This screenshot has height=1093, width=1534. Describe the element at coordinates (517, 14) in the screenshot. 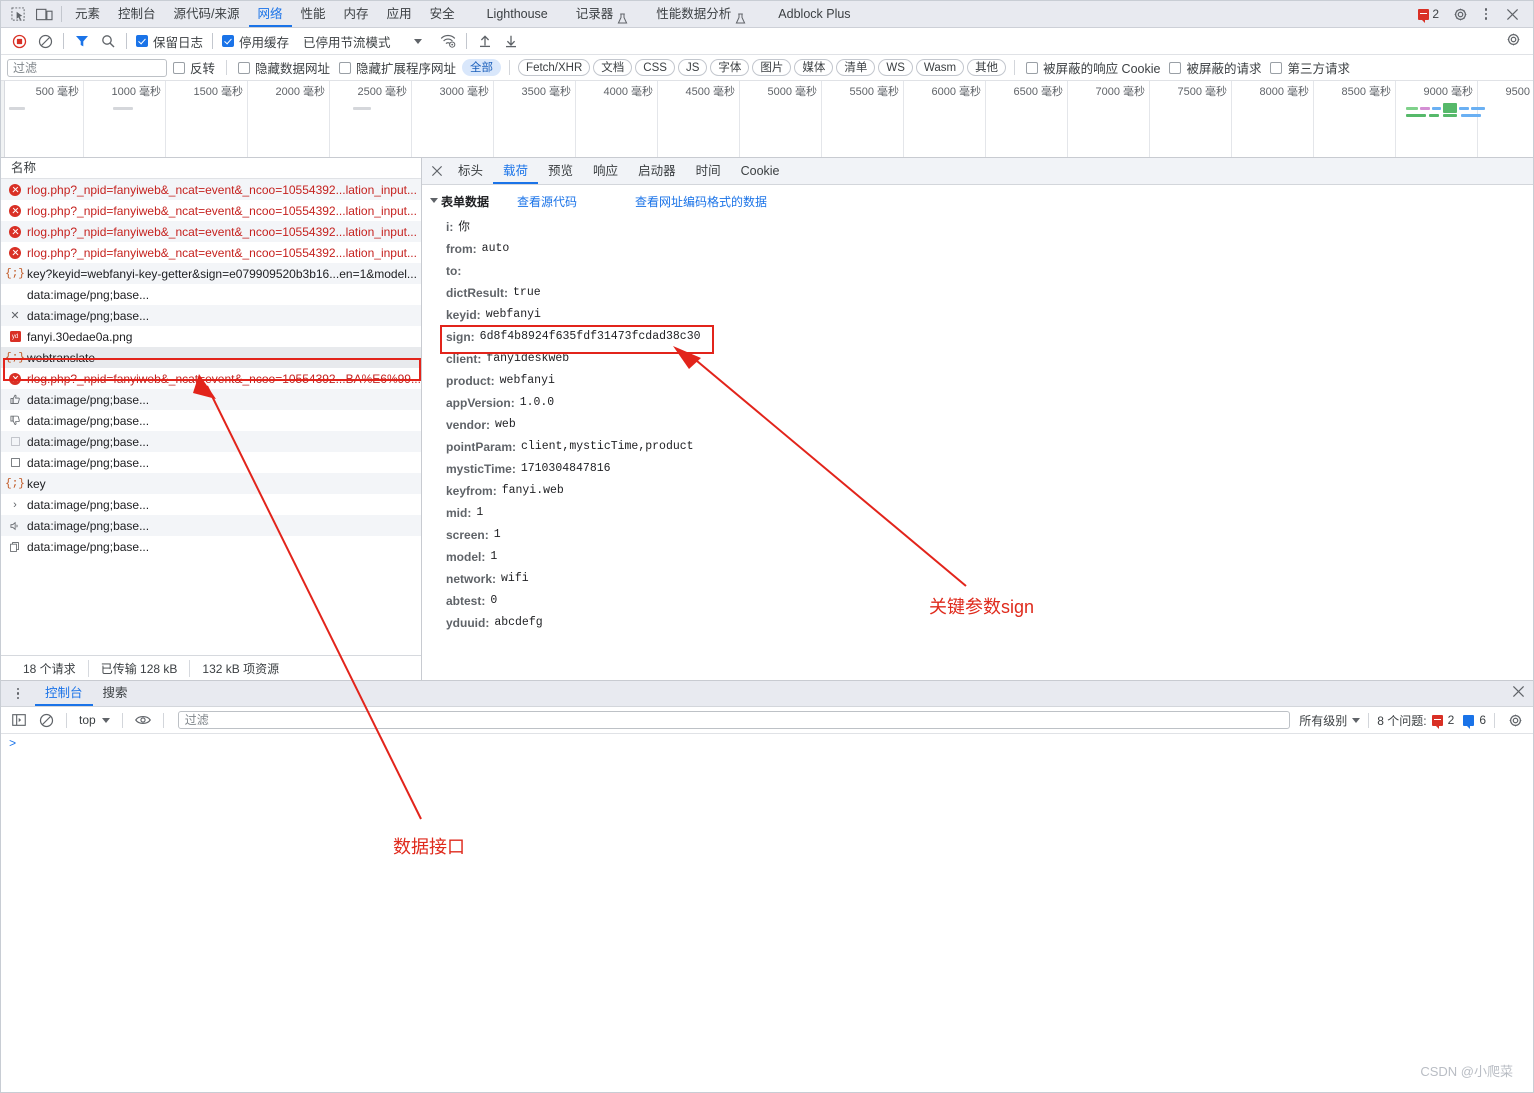

I see `panel-tab-lighthouse: Lighthouse` at that location.